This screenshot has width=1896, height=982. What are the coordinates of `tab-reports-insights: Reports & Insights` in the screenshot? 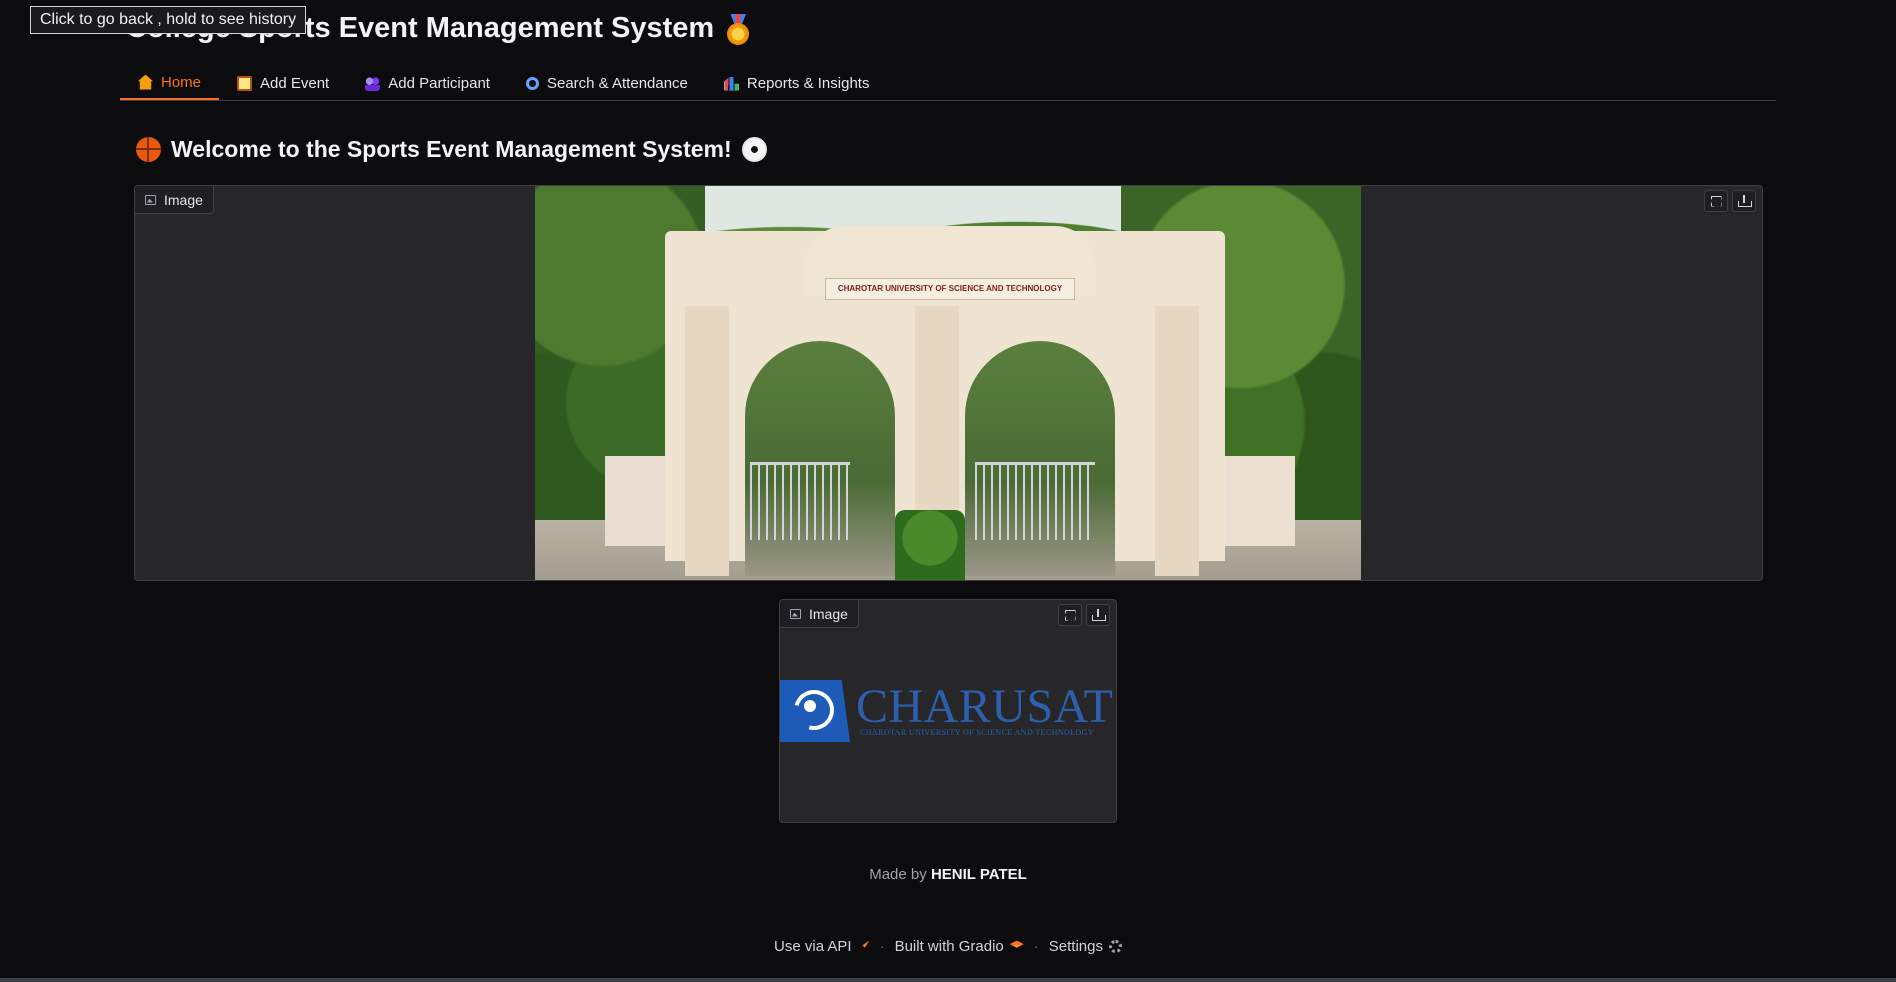 It's located at (797, 83).